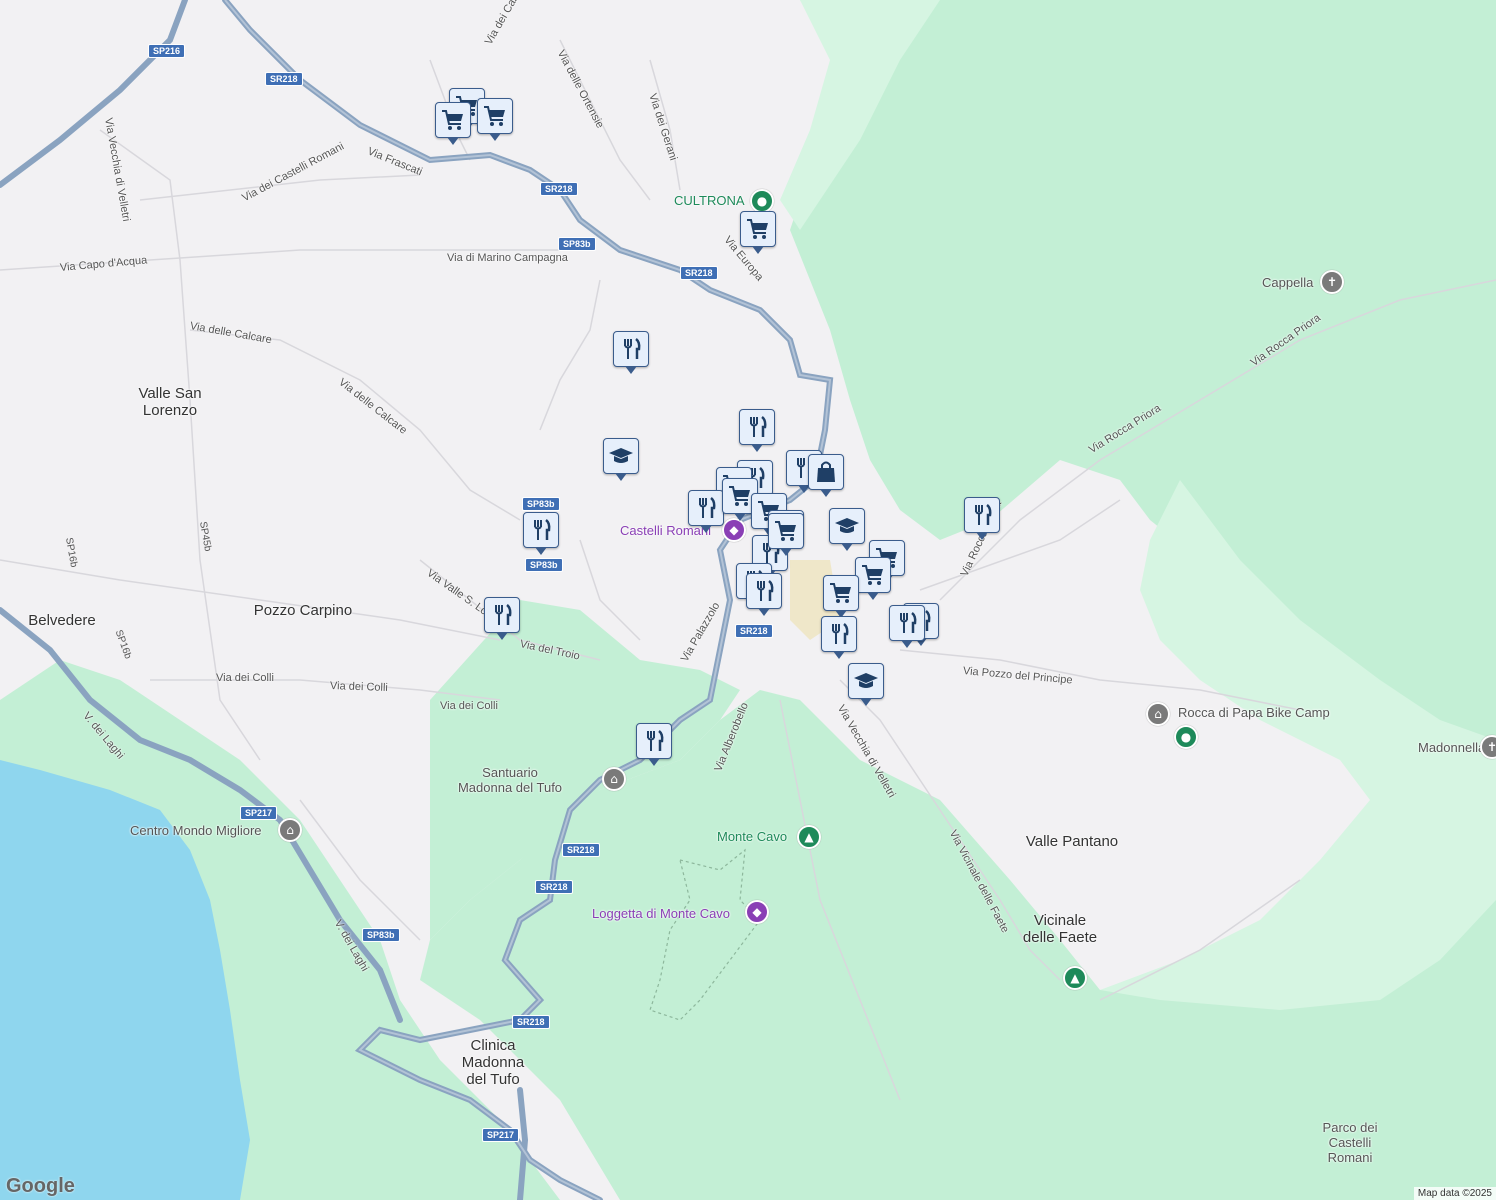  I want to click on poi-label: Rocca di Papa Bike Camp, so click(1254, 712).